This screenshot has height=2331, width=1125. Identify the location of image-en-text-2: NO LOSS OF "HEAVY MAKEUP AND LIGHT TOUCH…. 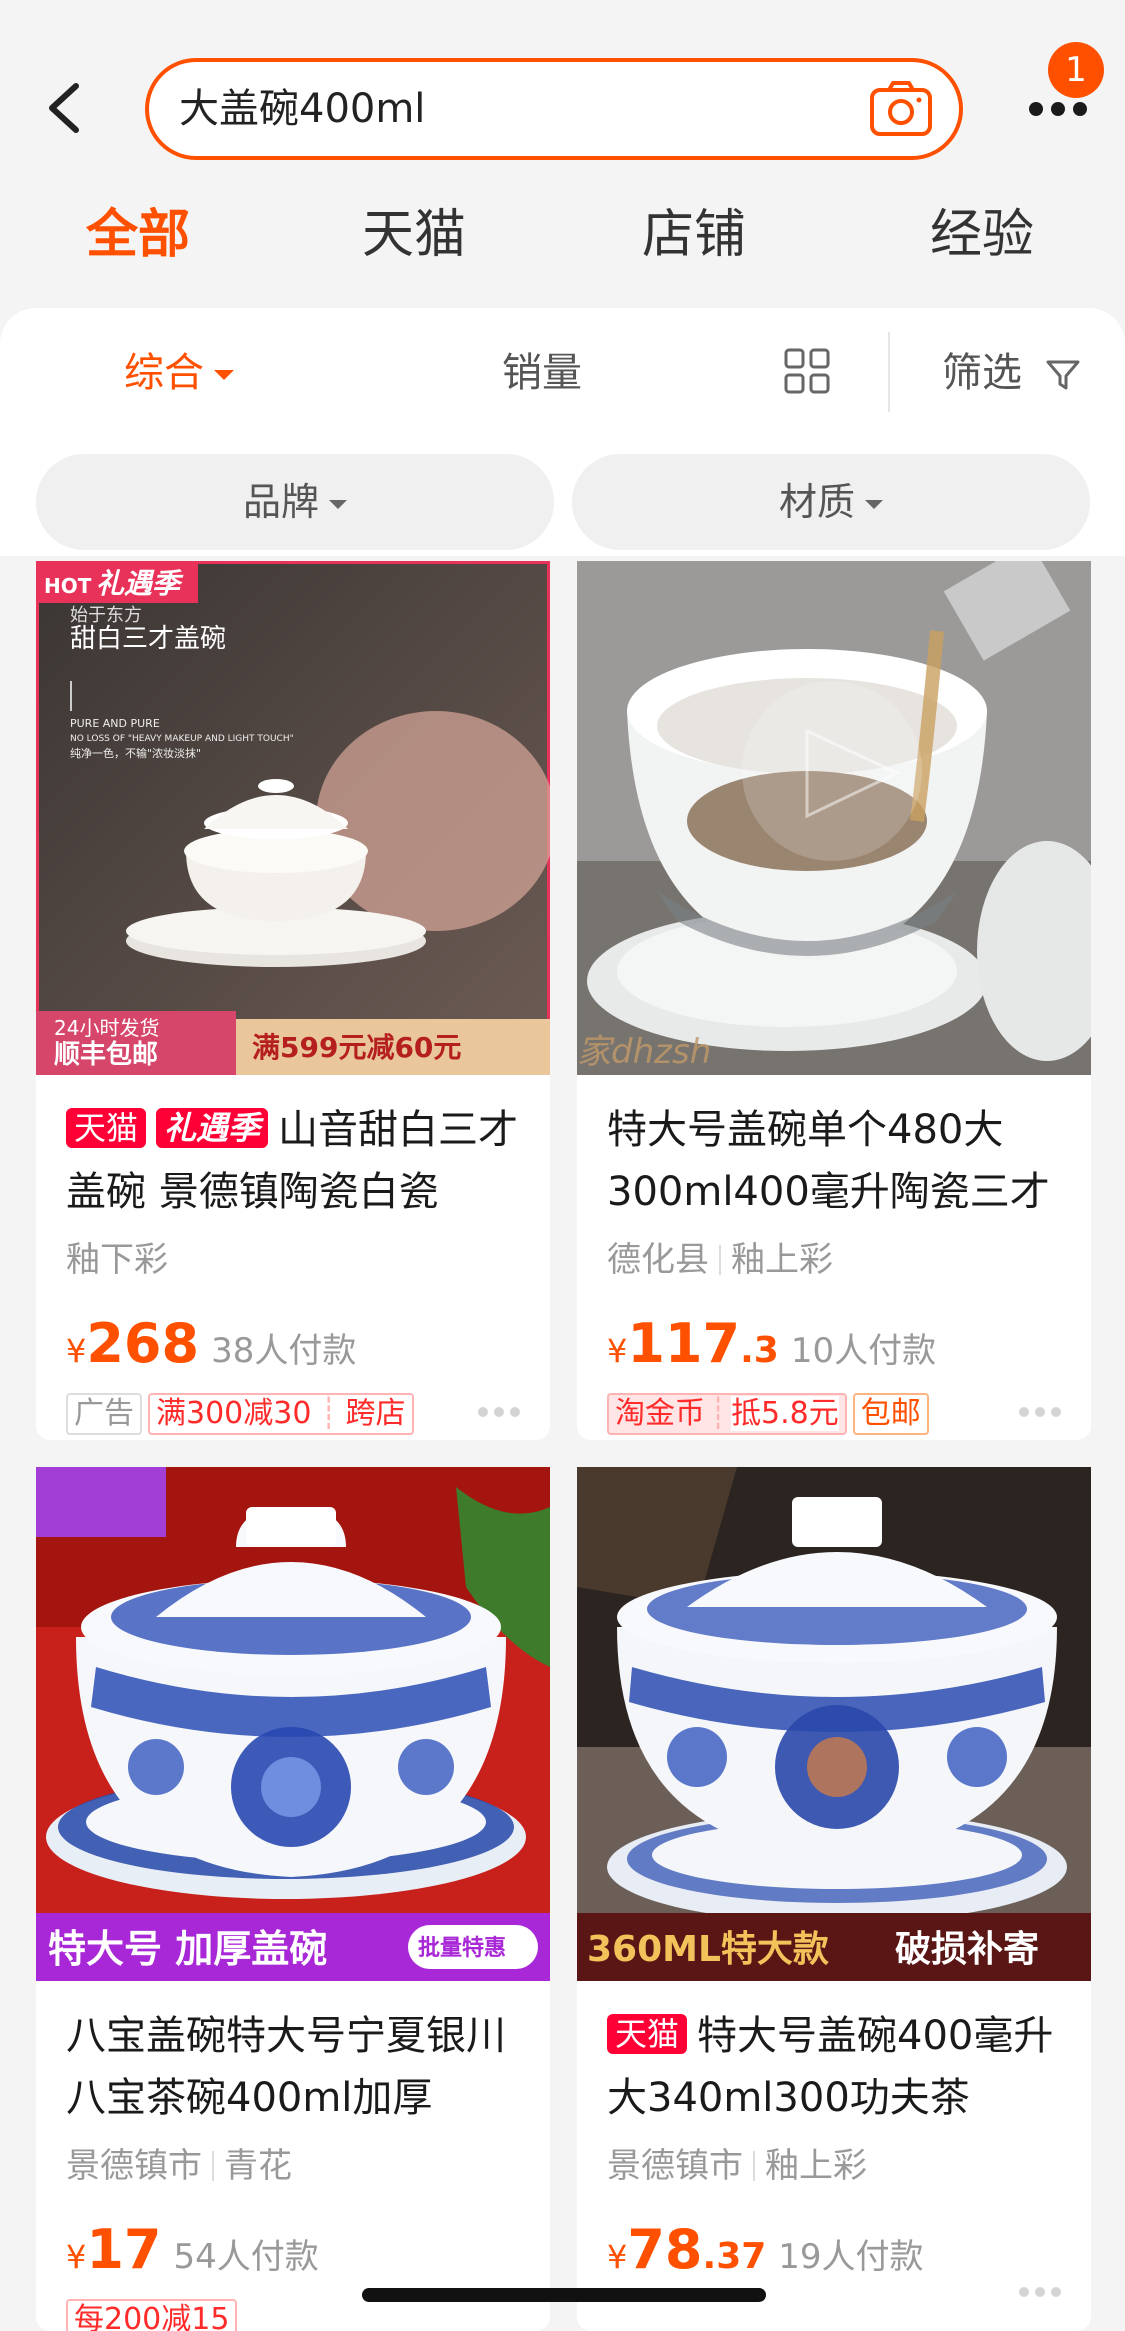
(182, 739).